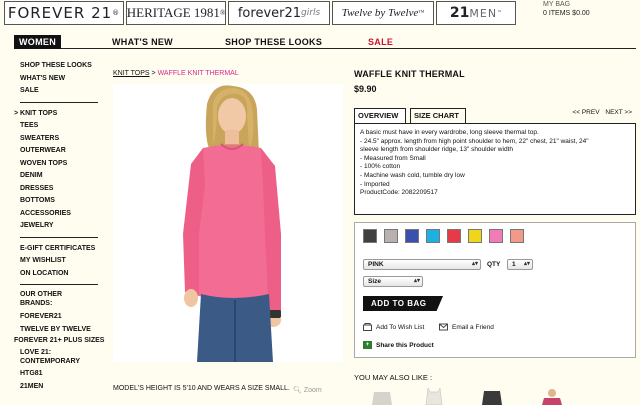 This screenshot has height=405, width=640. I want to click on sidebar-brand-htg81: HTG81, so click(60, 374).